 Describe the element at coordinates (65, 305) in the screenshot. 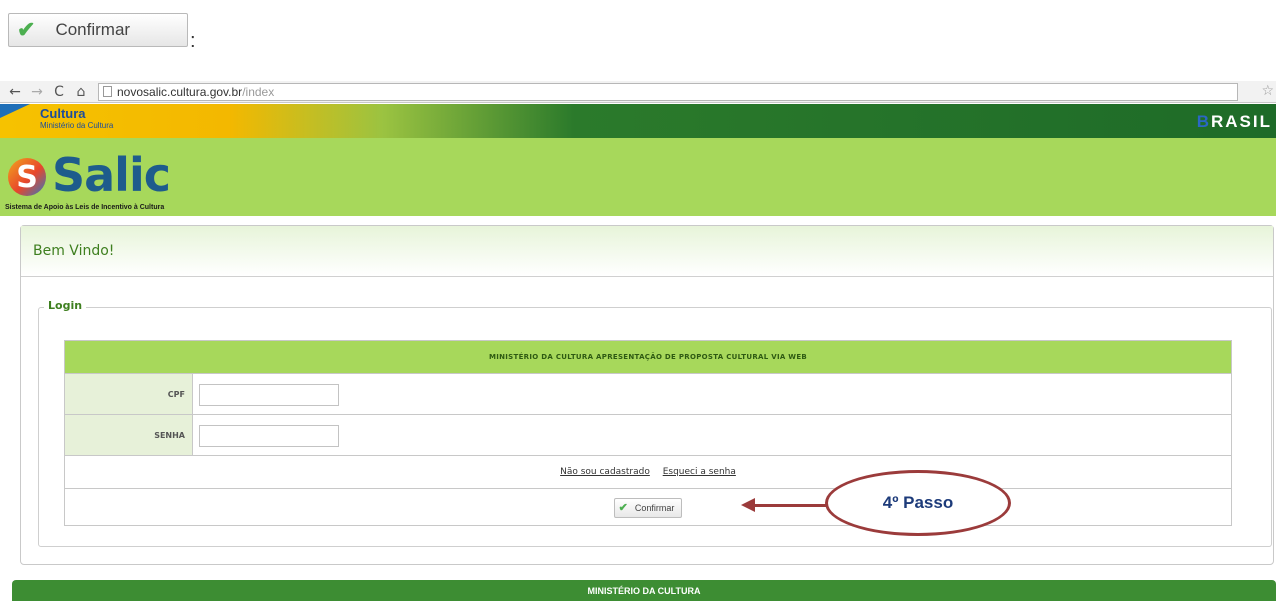

I see `login-legend: Login` at that location.